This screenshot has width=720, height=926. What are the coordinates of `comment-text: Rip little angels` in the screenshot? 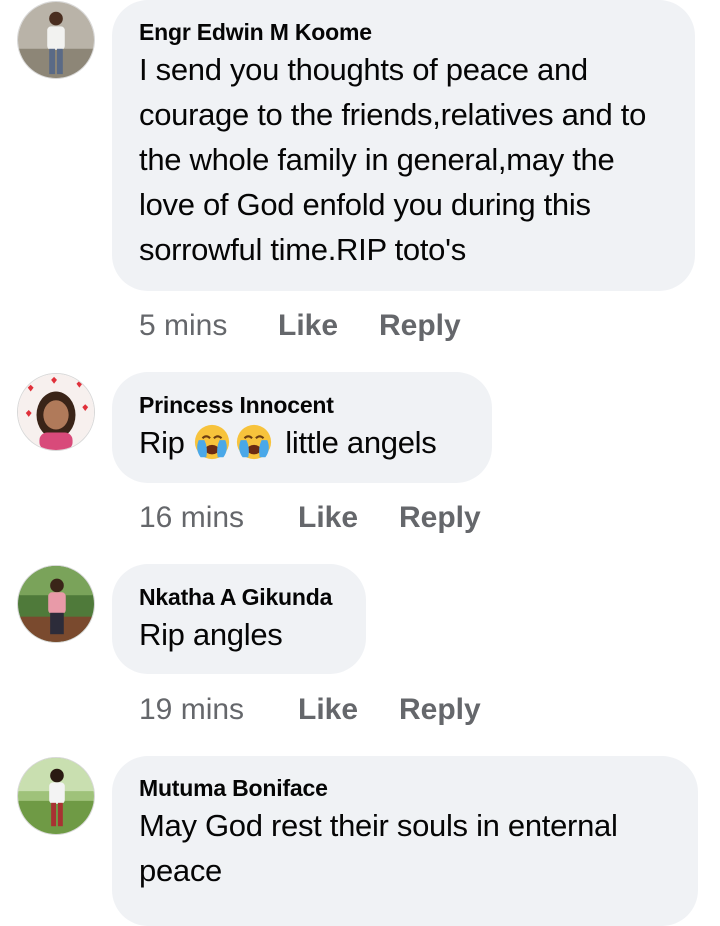 It's located at (302, 442).